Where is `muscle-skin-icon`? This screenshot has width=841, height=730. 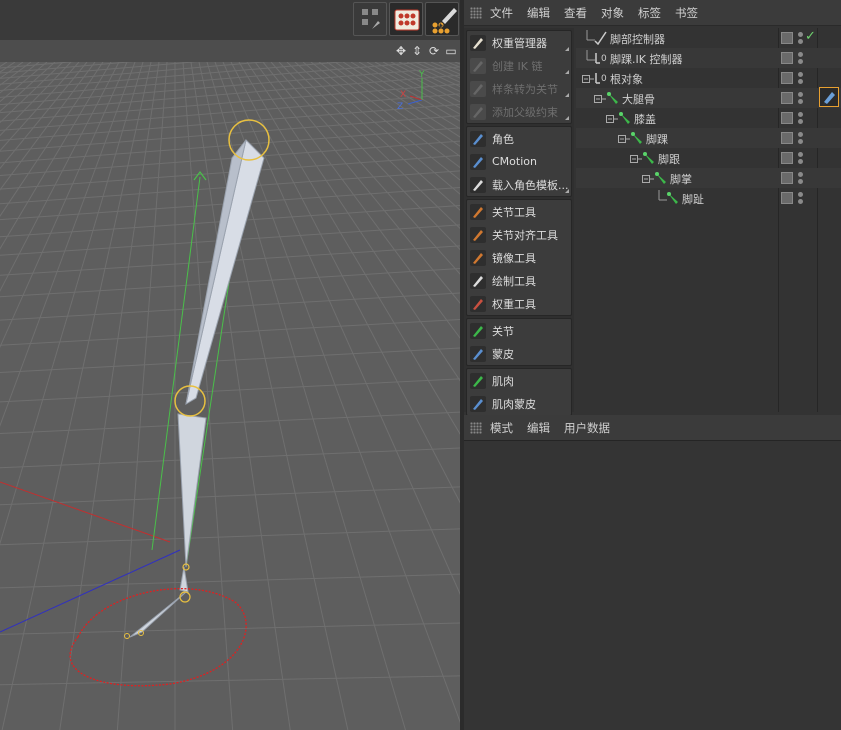
muscle-skin-icon is located at coordinates (478, 403).